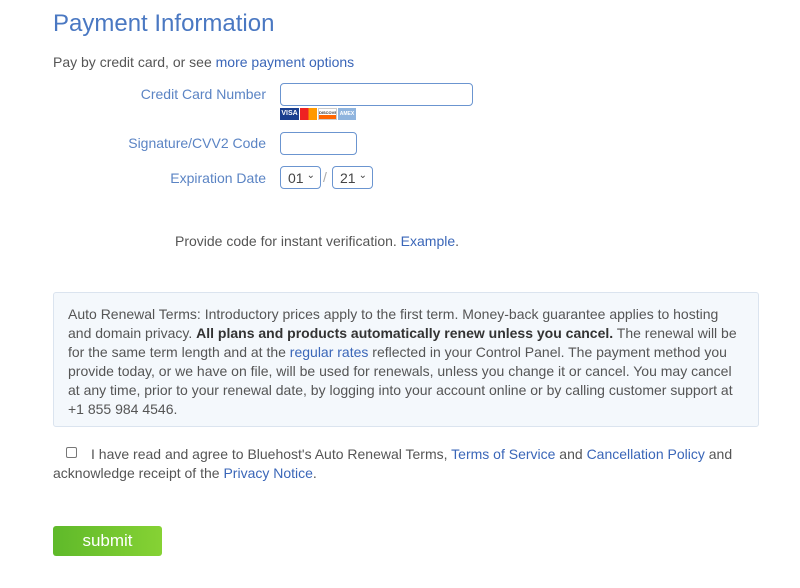 This screenshot has width=800, height=588. I want to click on visa-logo: VISA, so click(289, 114).